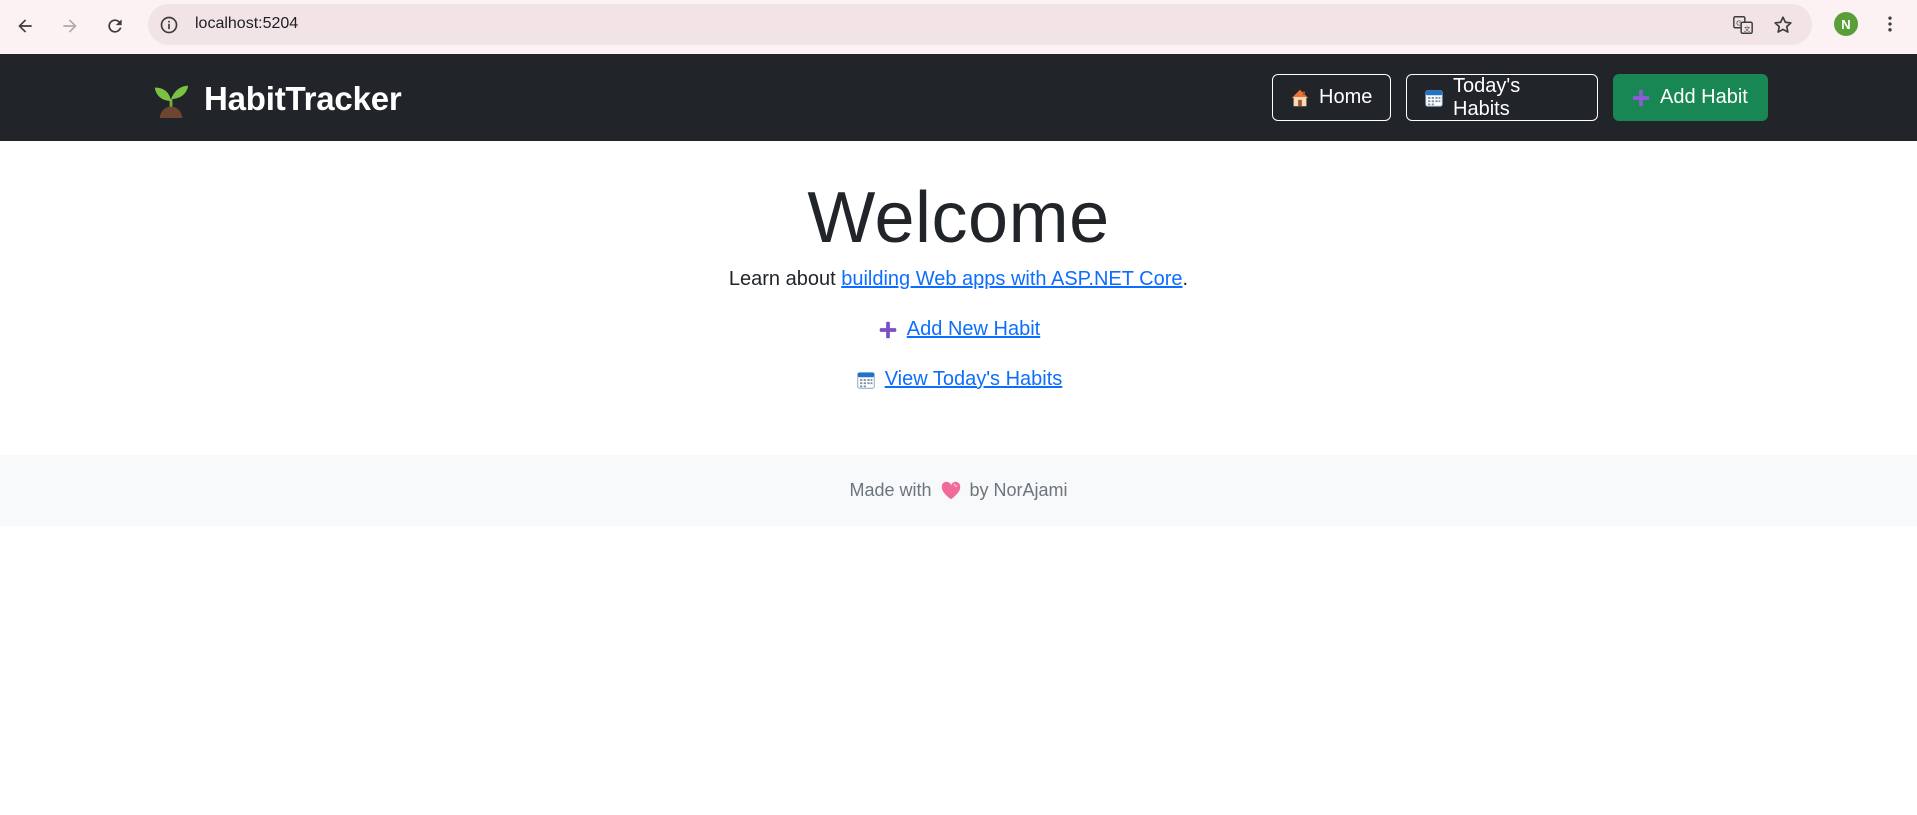 Image resolution: width=1917 pixels, height=815 pixels. What do you see at coordinates (890, 490) in the screenshot?
I see `footer-prefix: Made with` at bounding box center [890, 490].